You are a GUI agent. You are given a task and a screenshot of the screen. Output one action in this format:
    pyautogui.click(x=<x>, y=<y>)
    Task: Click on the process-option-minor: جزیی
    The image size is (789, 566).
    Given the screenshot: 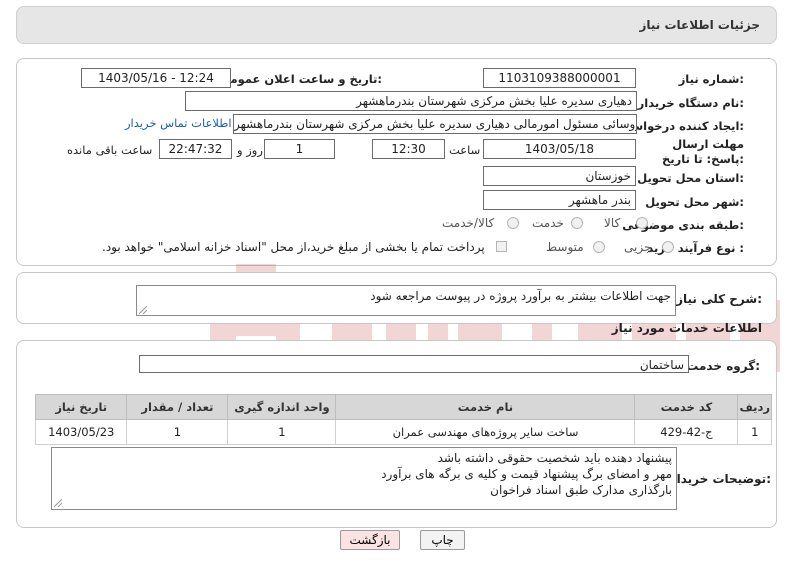 What is the action you would take?
    pyautogui.click(x=638, y=247)
    